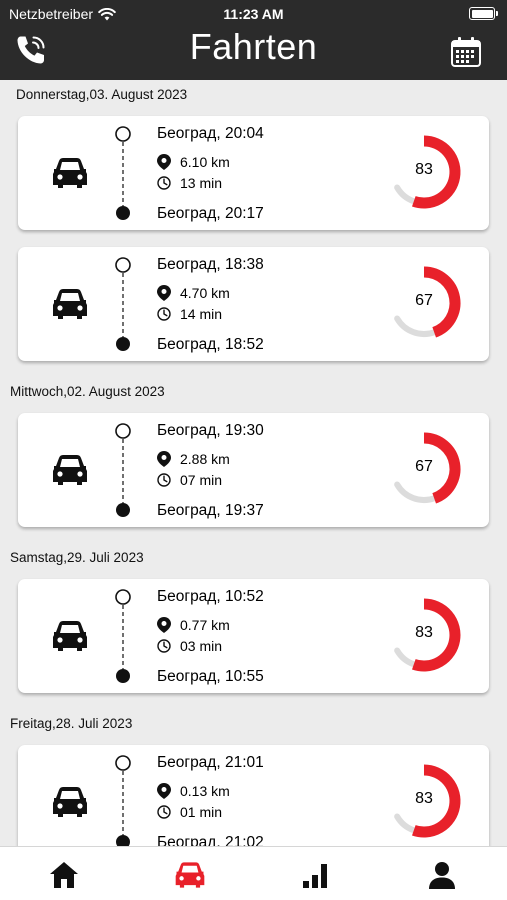  I want to click on trip-start: Београд, 21:01, so click(210, 762).